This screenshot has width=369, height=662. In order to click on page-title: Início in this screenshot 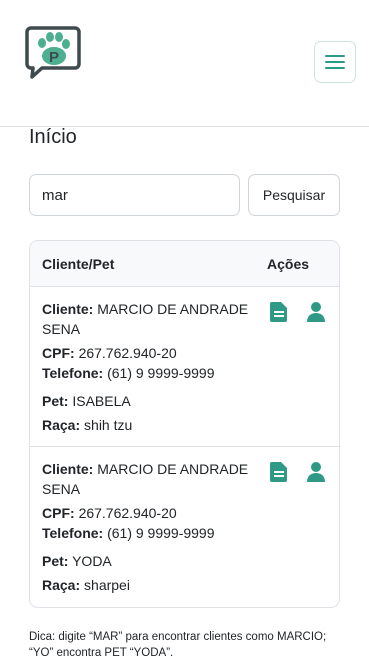, I will do `click(53, 137)`.